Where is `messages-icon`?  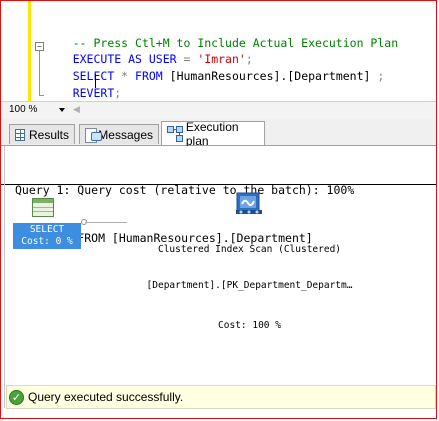 messages-icon is located at coordinates (93, 135).